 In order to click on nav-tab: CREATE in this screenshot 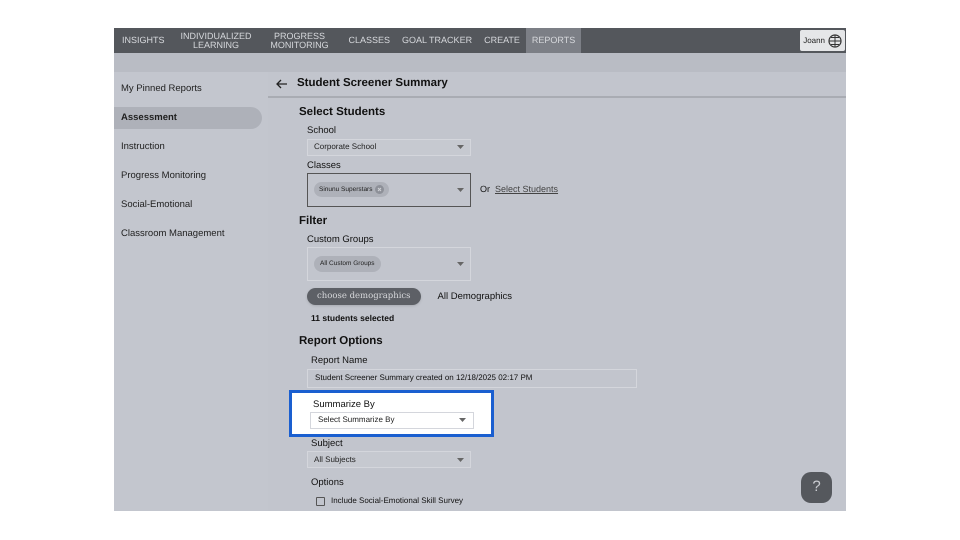, I will do `click(502, 40)`.